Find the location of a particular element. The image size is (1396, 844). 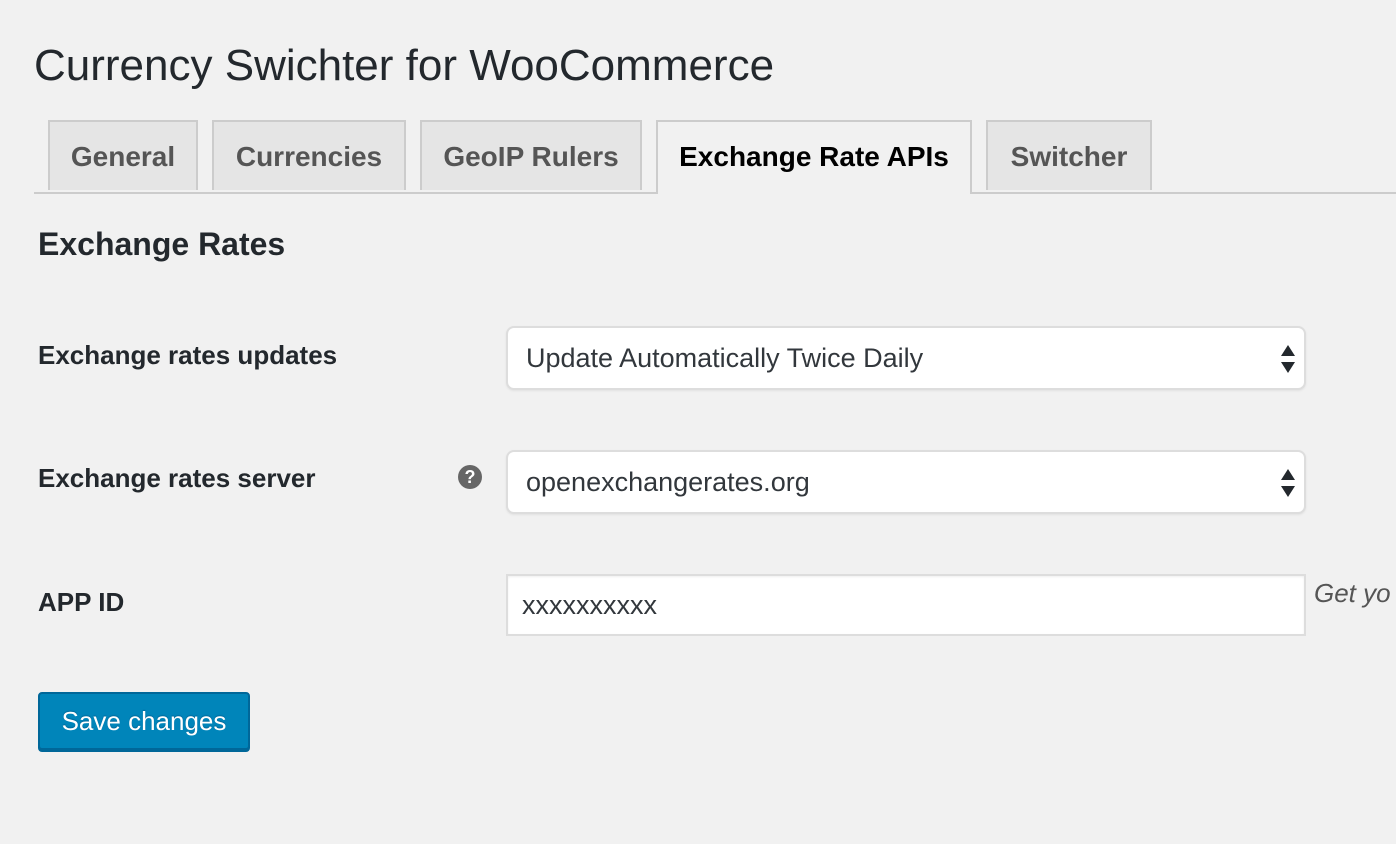

section-title: Exchange Rates is located at coordinates (162, 244).